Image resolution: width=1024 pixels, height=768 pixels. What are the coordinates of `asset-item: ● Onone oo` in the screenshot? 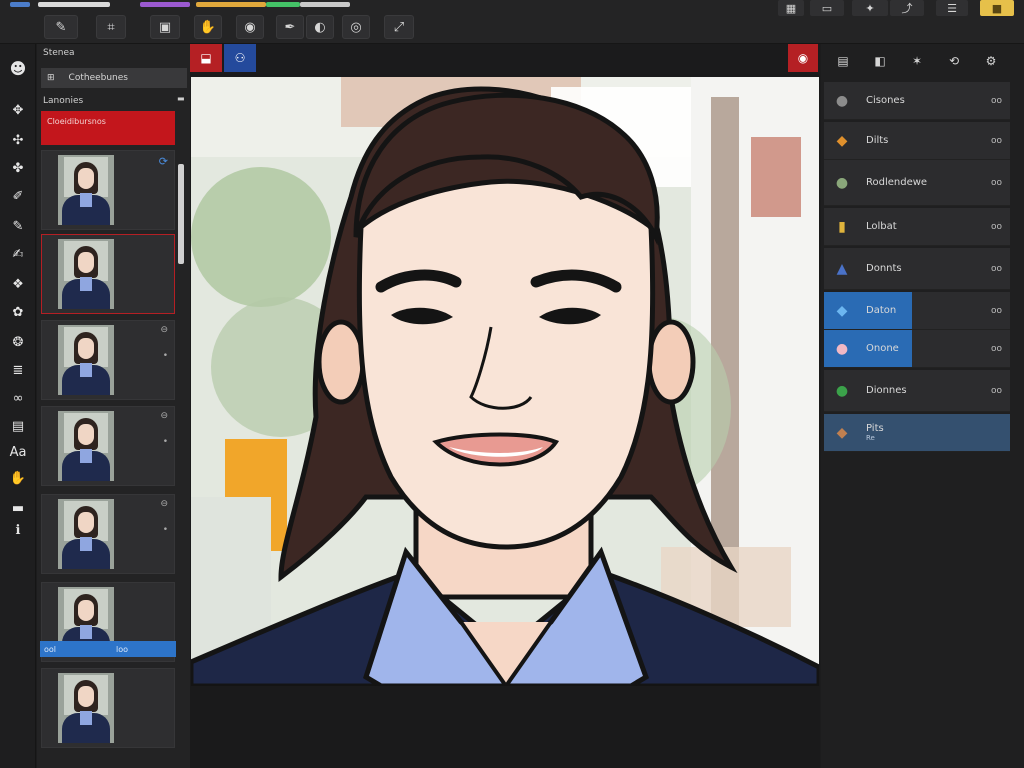 It's located at (917, 349).